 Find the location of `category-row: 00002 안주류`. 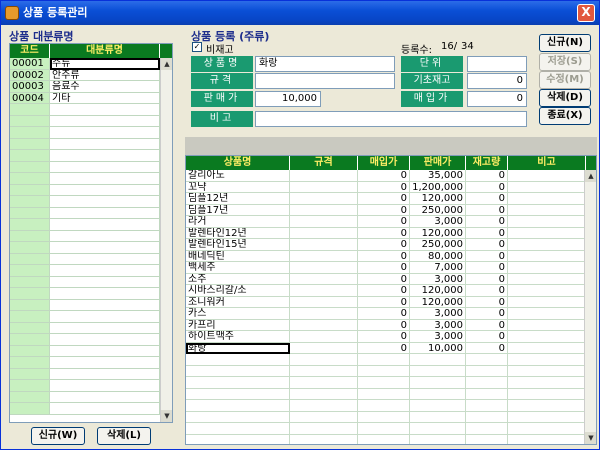

category-row: 00002 안주류 is located at coordinates (91, 75).